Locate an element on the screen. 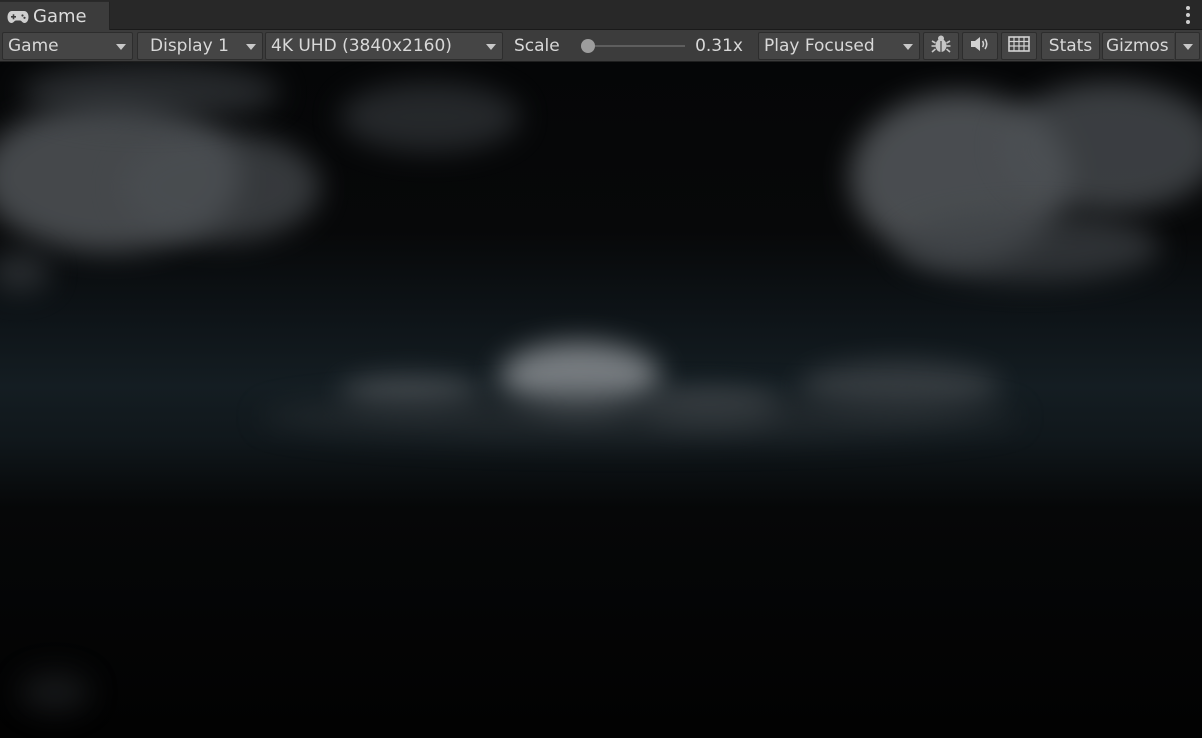  play-mode-dropdown: Play Focused is located at coordinates (839, 46).